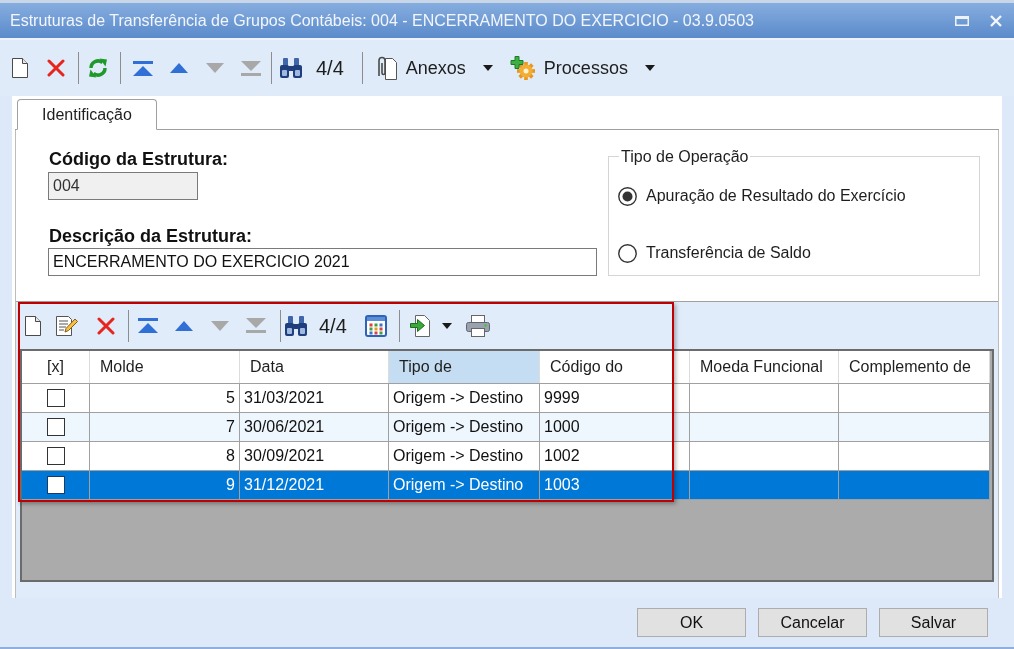 The width and height of the screenshot is (1014, 649). I want to click on table-cell-text: 5, so click(230, 398).